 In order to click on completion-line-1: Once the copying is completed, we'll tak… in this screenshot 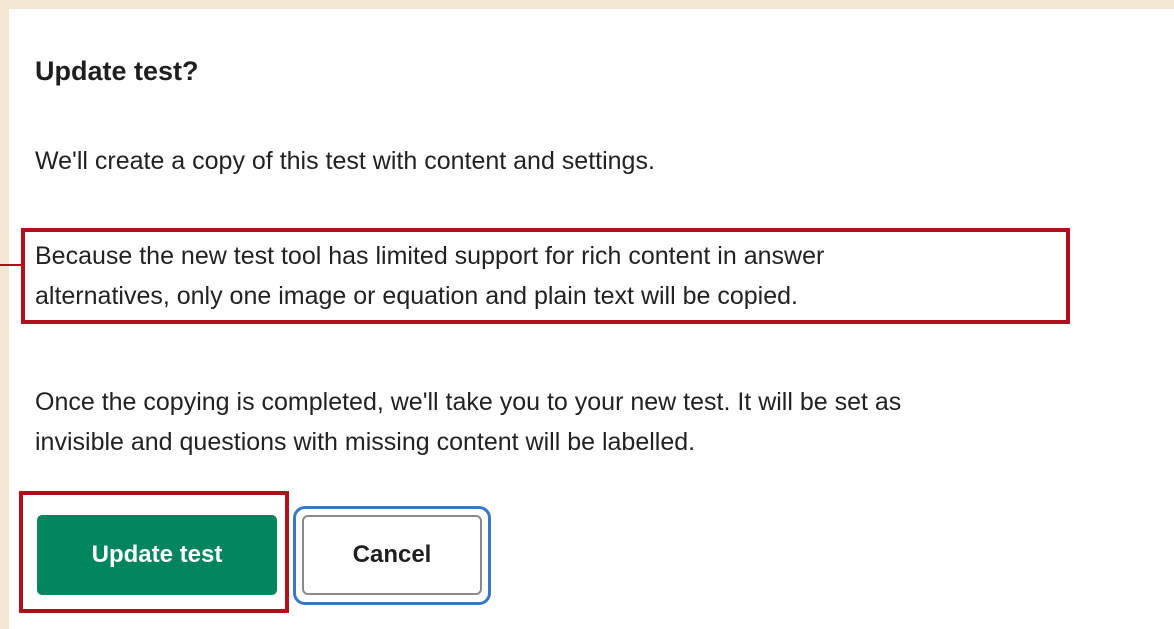, I will do `click(468, 402)`.